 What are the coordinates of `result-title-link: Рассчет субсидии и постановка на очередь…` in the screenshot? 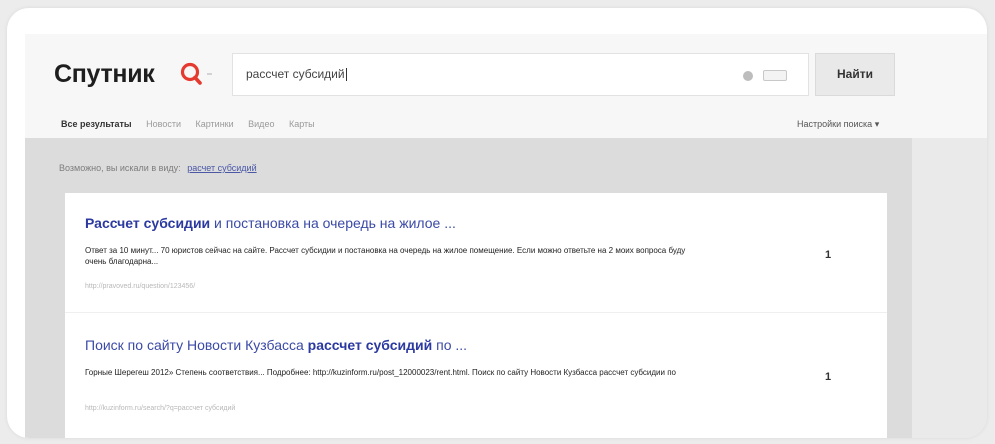 It's located at (270, 223).